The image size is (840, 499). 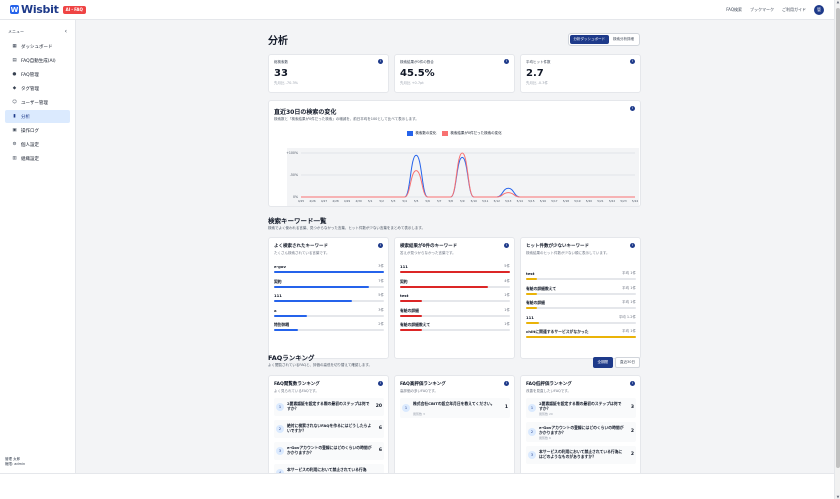 I want to click on chevron-left-icon: ‹, so click(x=66, y=31).